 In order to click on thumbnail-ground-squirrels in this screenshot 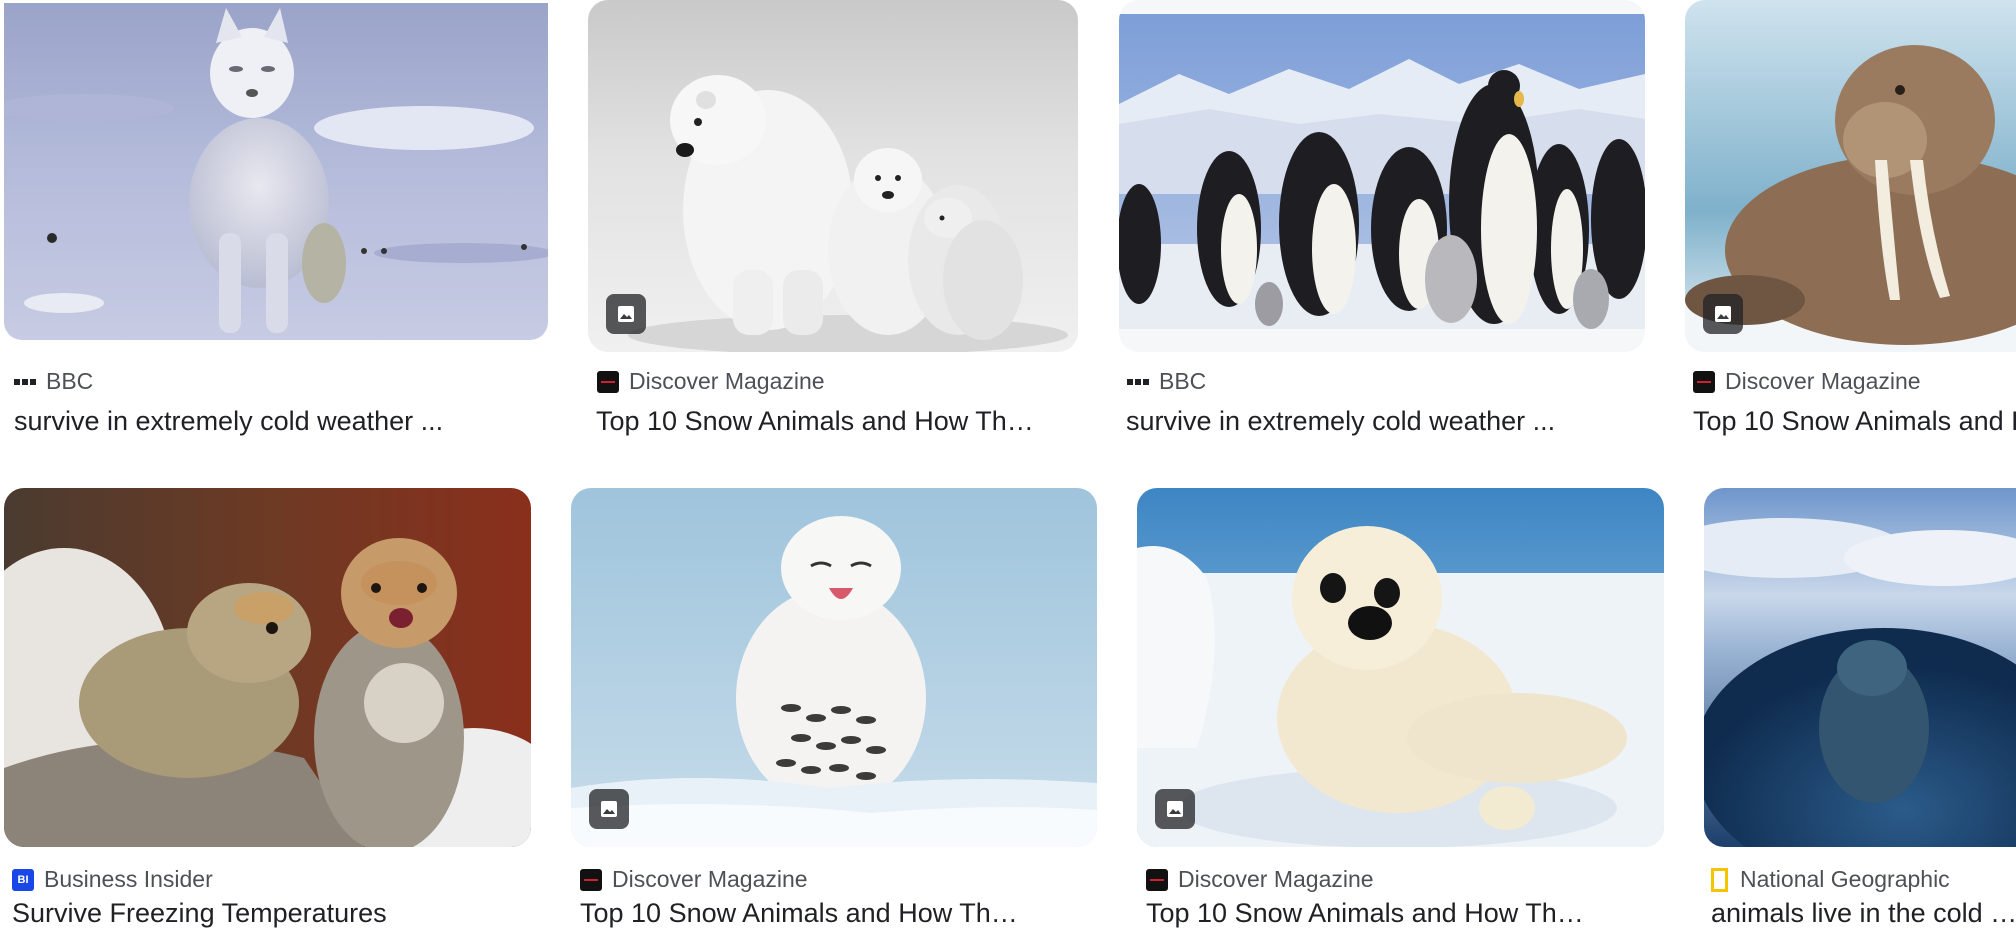, I will do `click(267, 667)`.